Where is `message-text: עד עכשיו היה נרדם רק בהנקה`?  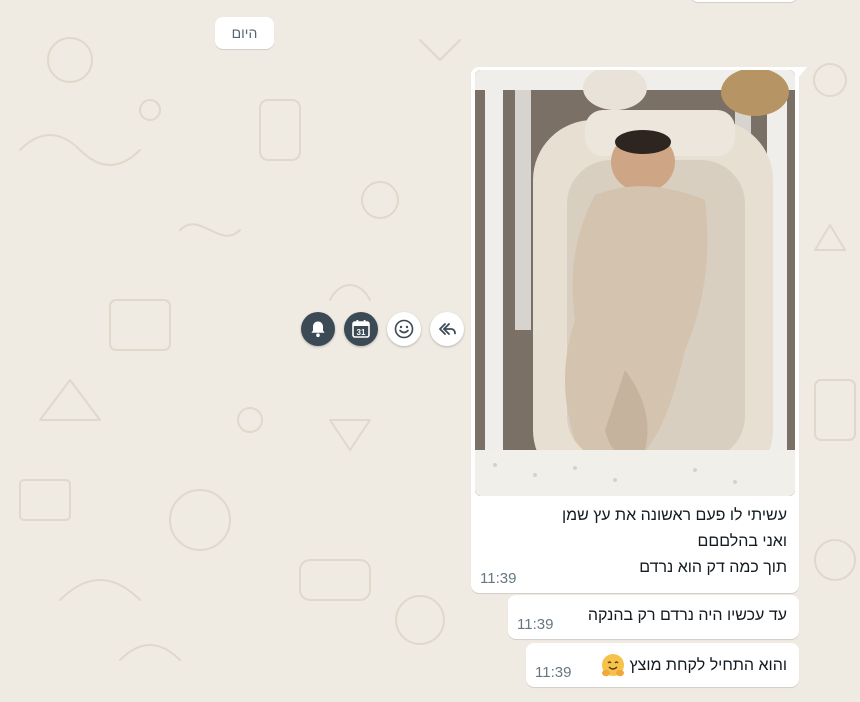 message-text: עד עכשיו היה נרדם רק בהנקה is located at coordinates (687, 616).